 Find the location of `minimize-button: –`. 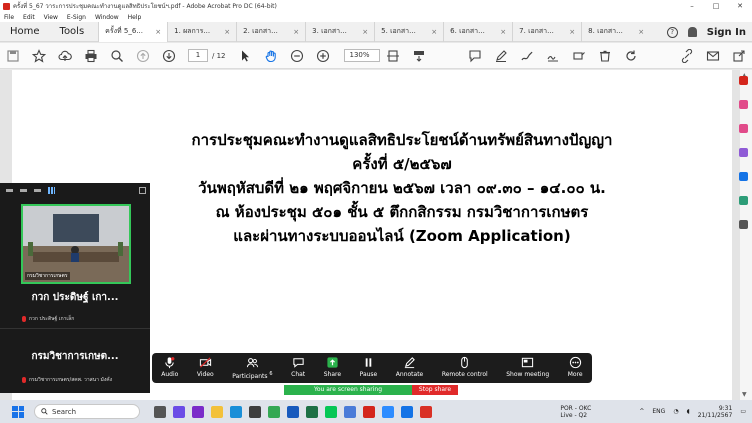

minimize-button: – is located at coordinates (692, 6).